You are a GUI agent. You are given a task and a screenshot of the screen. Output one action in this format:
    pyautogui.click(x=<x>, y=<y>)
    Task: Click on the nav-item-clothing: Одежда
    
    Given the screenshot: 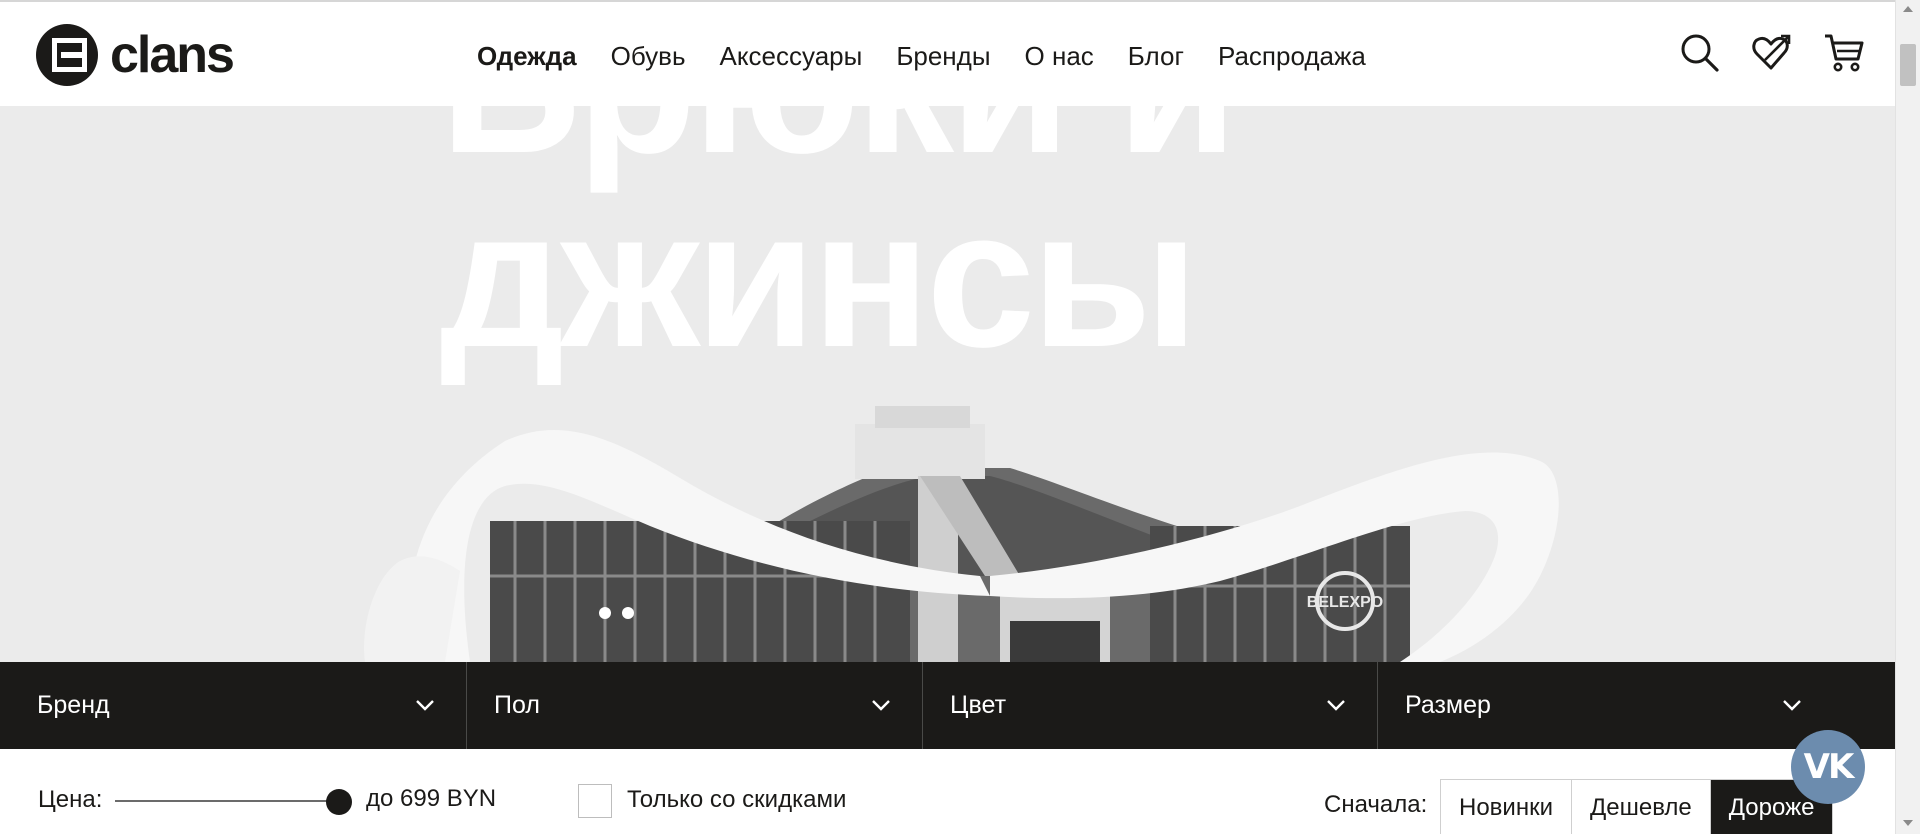 What is the action you would take?
    pyautogui.click(x=527, y=56)
    